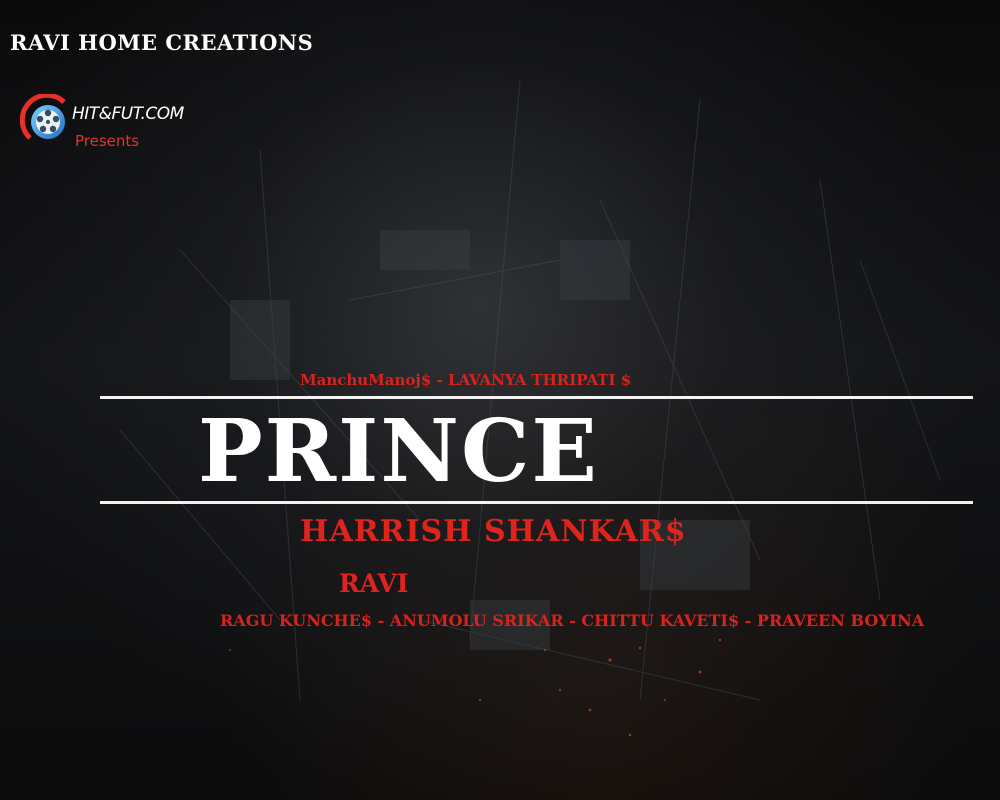 This screenshot has width=1000, height=800. What do you see at coordinates (536, 397) in the screenshot?
I see `title-rule-top` at bounding box center [536, 397].